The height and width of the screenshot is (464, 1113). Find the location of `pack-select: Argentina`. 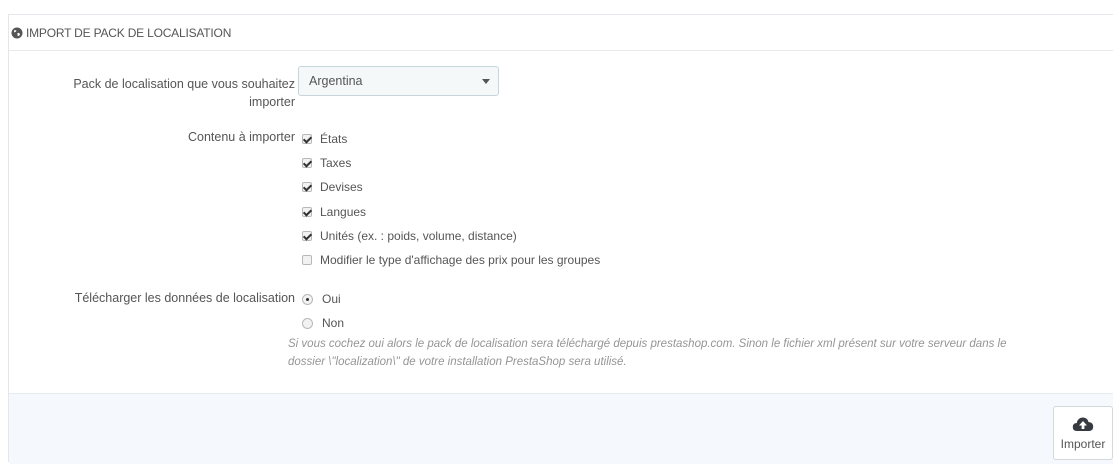

pack-select: Argentina is located at coordinates (398, 81).